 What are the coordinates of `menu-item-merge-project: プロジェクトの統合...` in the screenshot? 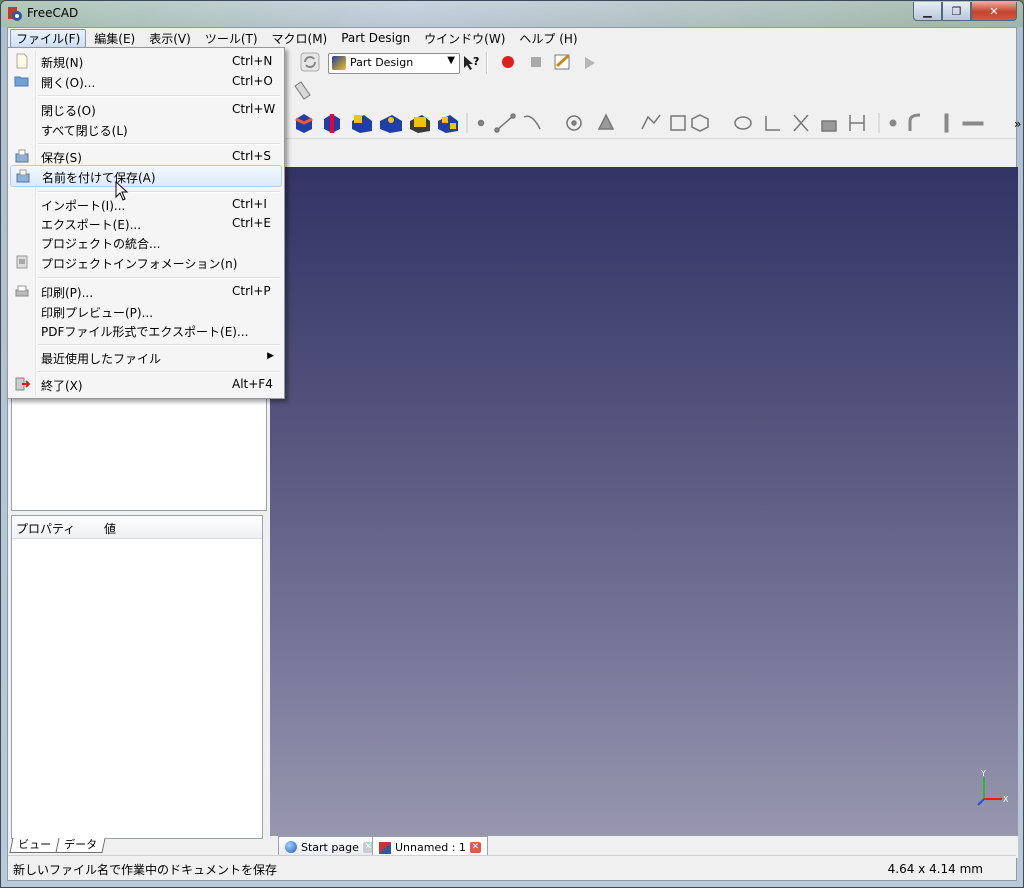 It's located at (146, 242).